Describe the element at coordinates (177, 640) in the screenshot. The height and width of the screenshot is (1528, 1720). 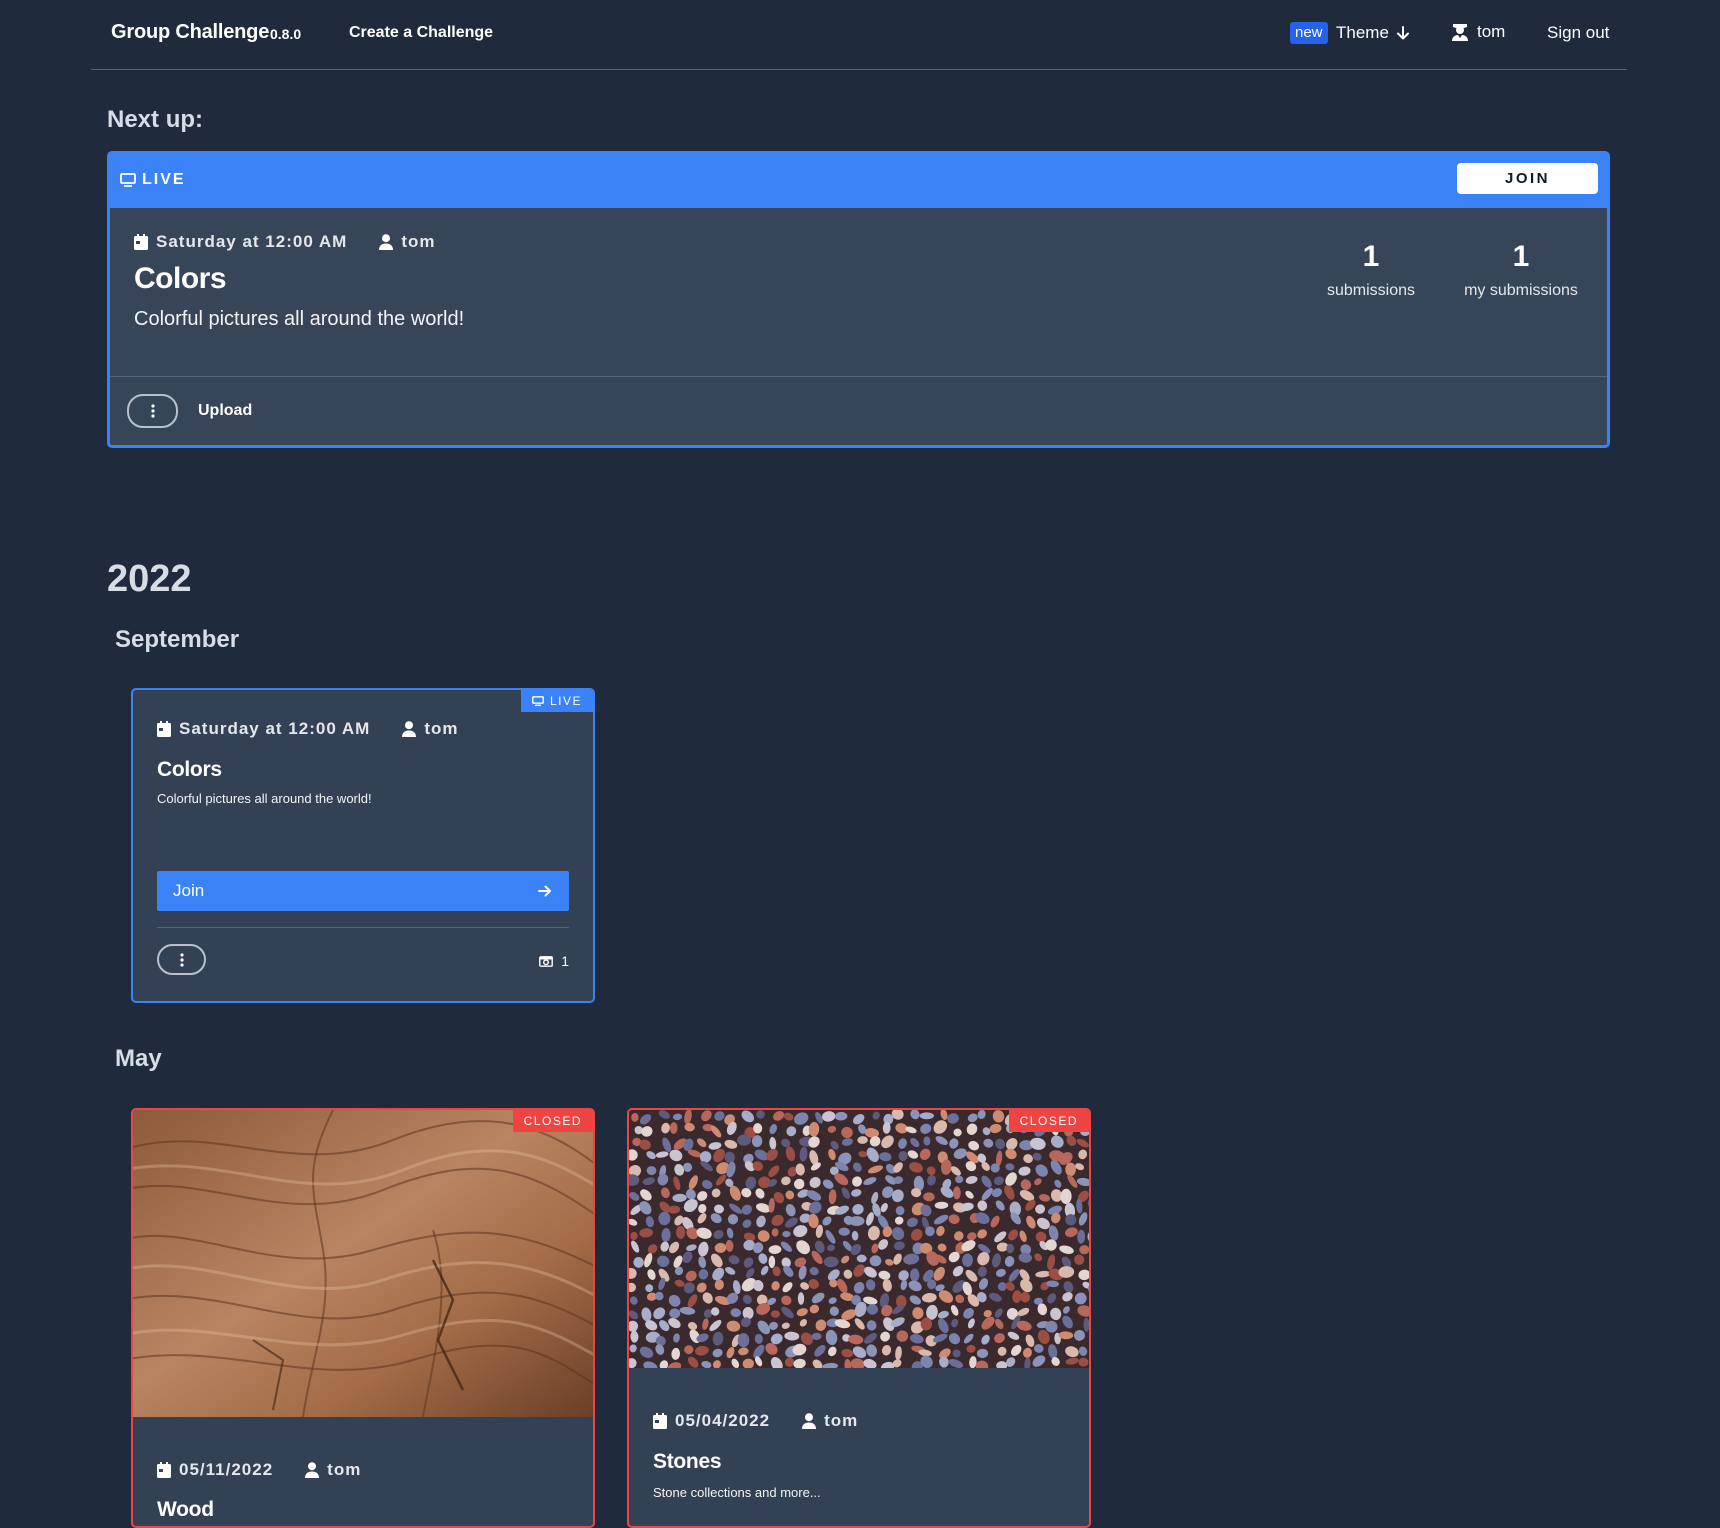
I see `month-heading-september: September` at that location.